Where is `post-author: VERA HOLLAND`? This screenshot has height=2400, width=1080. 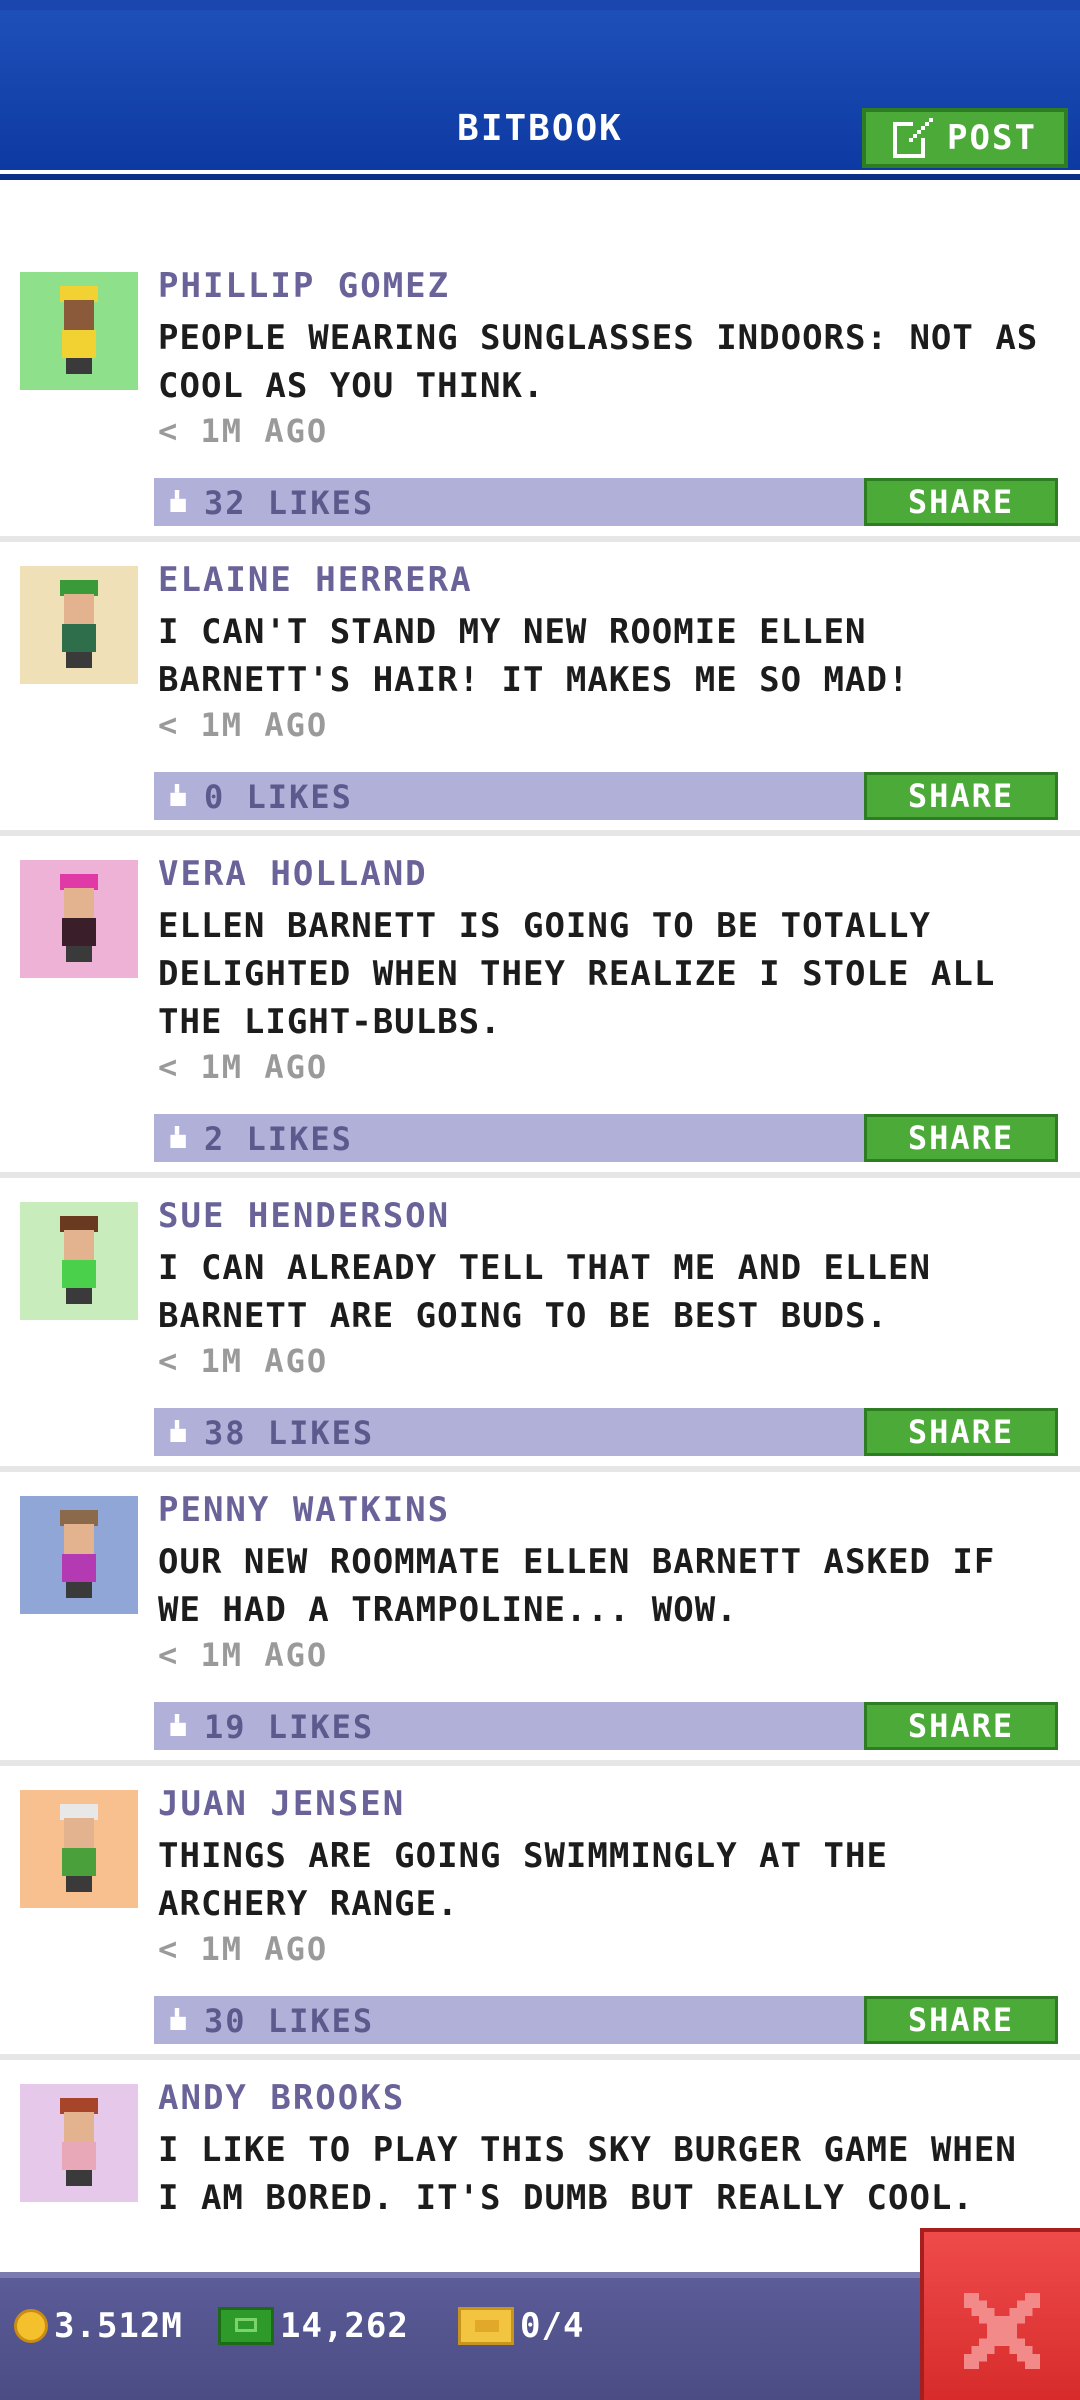
post-author: VERA HOLLAND is located at coordinates (293, 874).